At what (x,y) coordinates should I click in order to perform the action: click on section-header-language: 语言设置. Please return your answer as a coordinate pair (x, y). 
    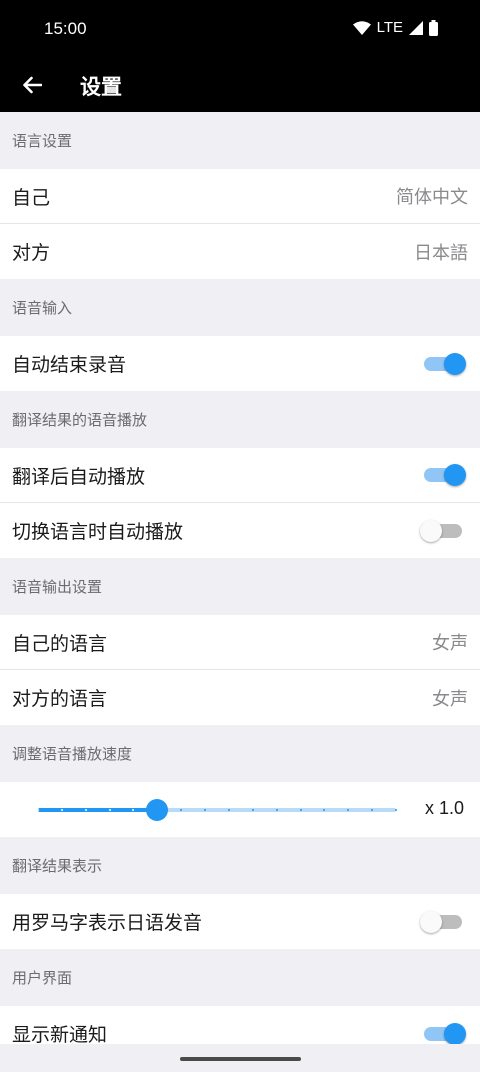
    Looking at the image, I should click on (42, 141).